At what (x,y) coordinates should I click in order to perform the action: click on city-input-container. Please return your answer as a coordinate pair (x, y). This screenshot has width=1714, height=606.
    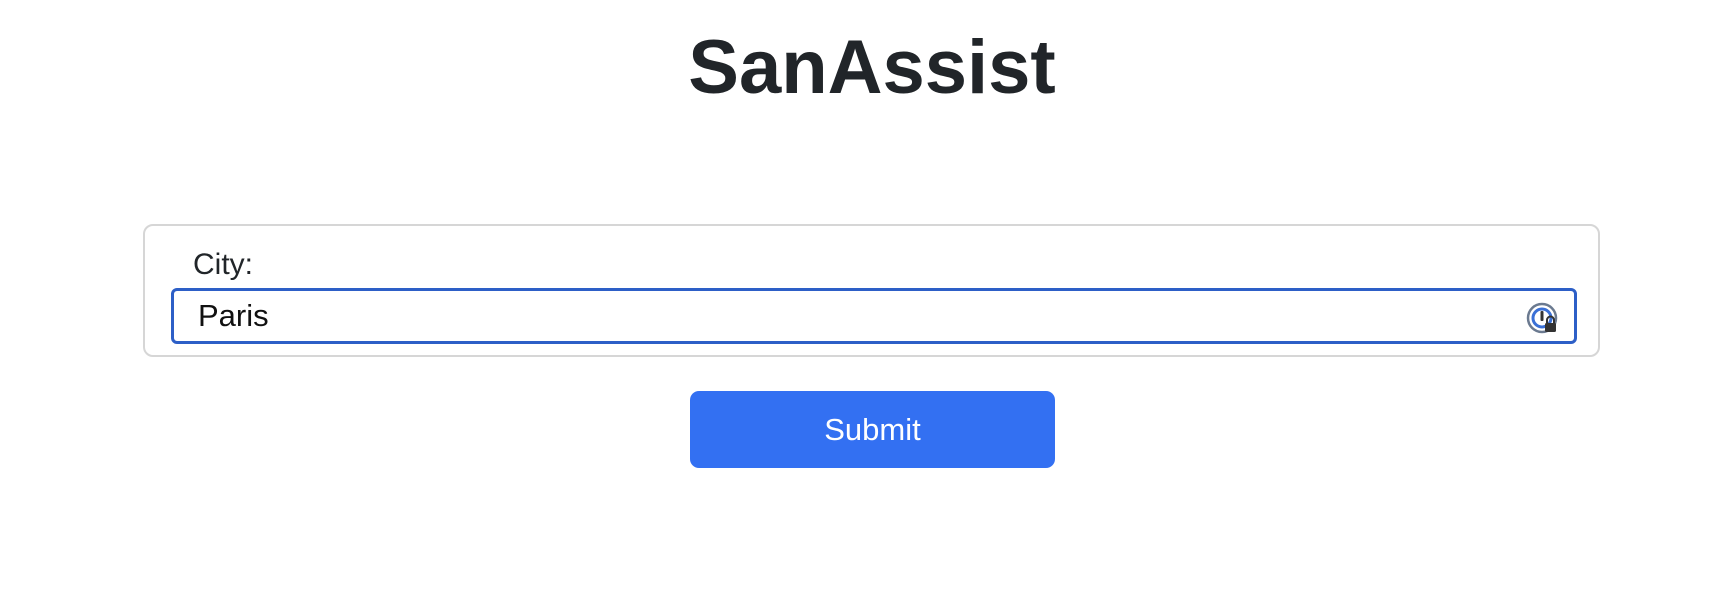
    Looking at the image, I should click on (874, 316).